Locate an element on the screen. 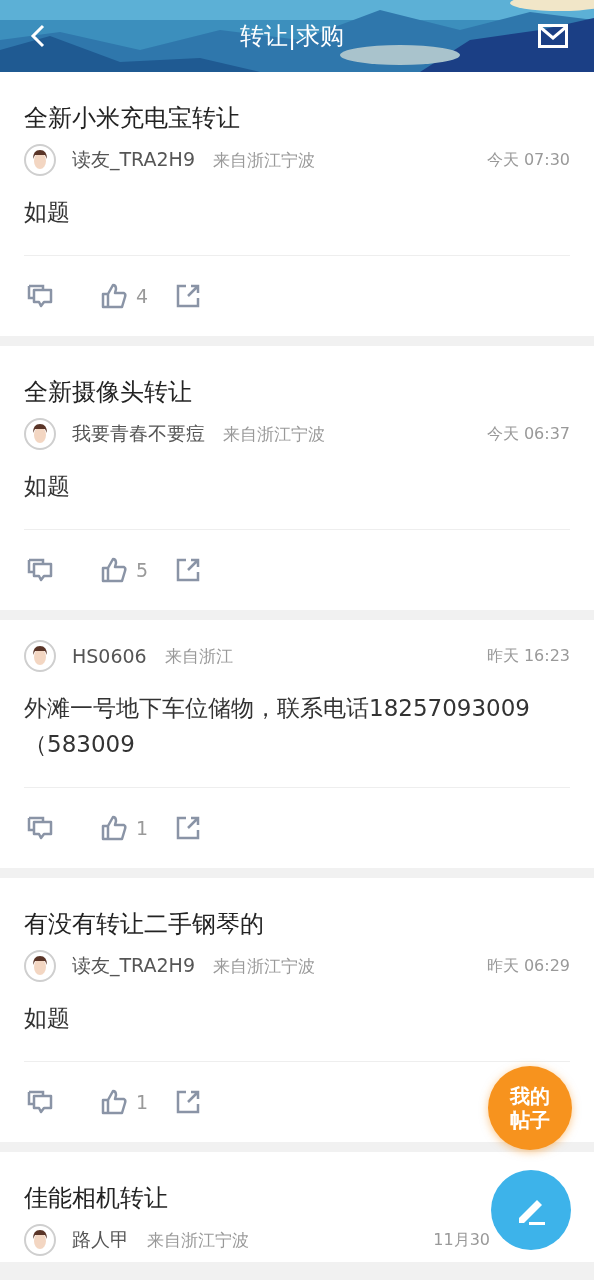 The image size is (594, 1280). post-time: 昨天 16:23 is located at coordinates (528, 656).